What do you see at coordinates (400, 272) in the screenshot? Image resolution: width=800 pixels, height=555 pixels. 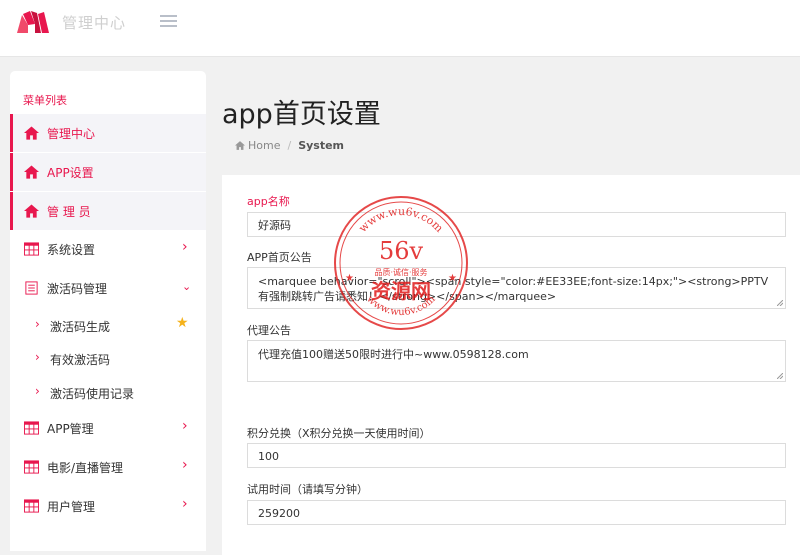 I see `watermark-slogan: 品质·诚信·服务` at bounding box center [400, 272].